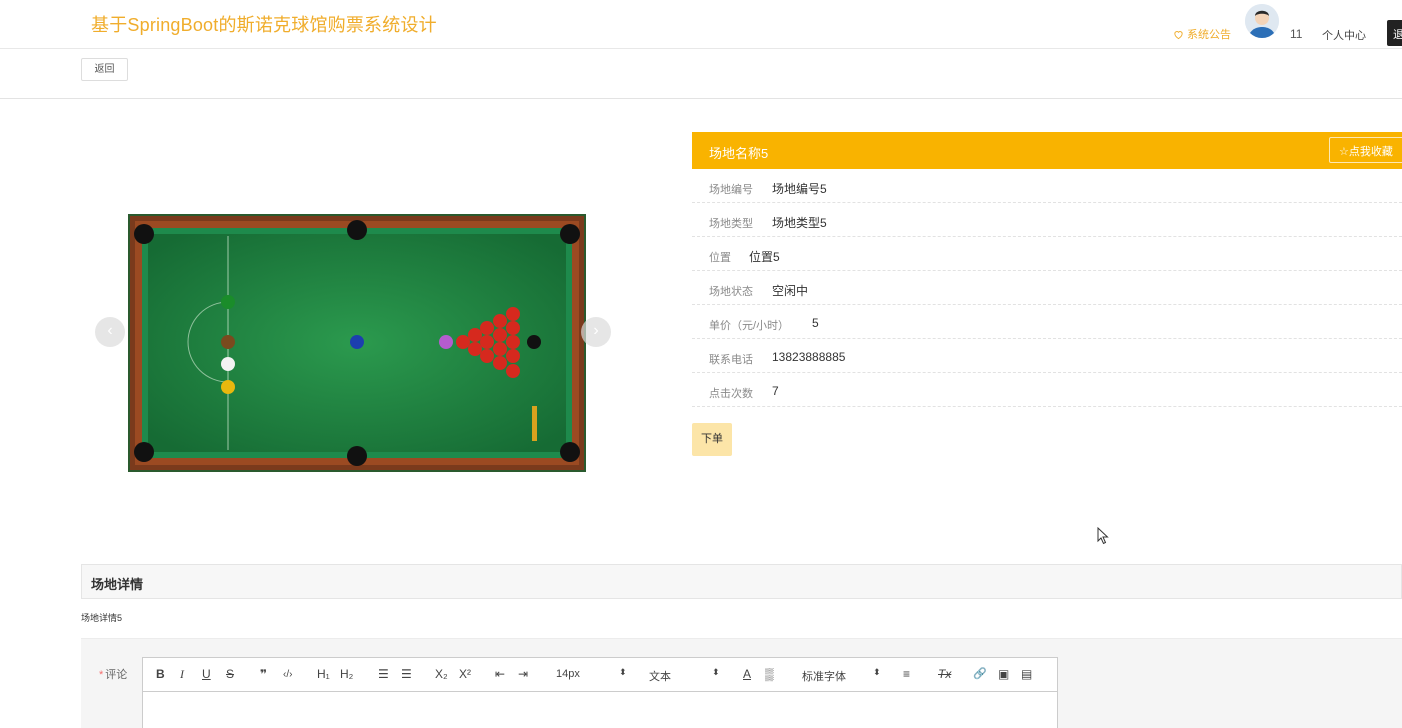 The image size is (1402, 728). I want to click on personal-center-link: 个人中心, so click(1344, 35).